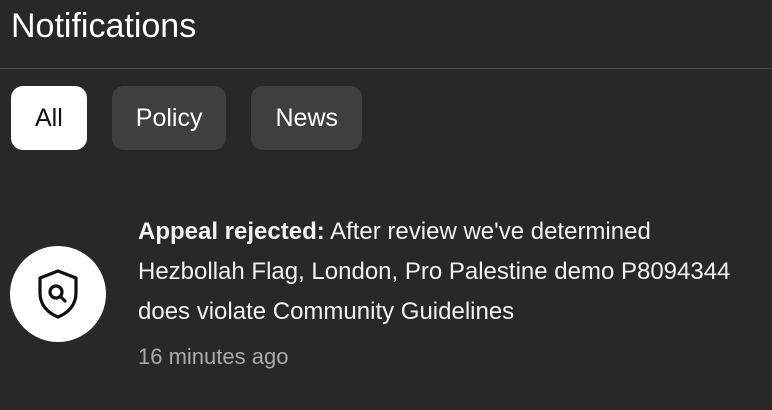 The image size is (772, 410). I want to click on page-title: Notifications, so click(104, 26).